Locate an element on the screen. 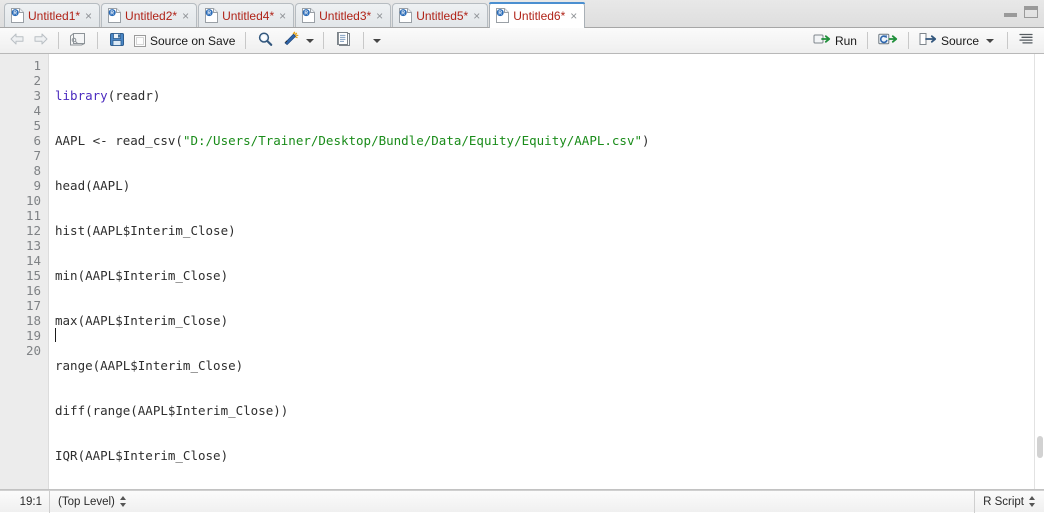 This screenshot has height=513, width=1044. code-scope-selector: (Top Level) is located at coordinates (92, 501).